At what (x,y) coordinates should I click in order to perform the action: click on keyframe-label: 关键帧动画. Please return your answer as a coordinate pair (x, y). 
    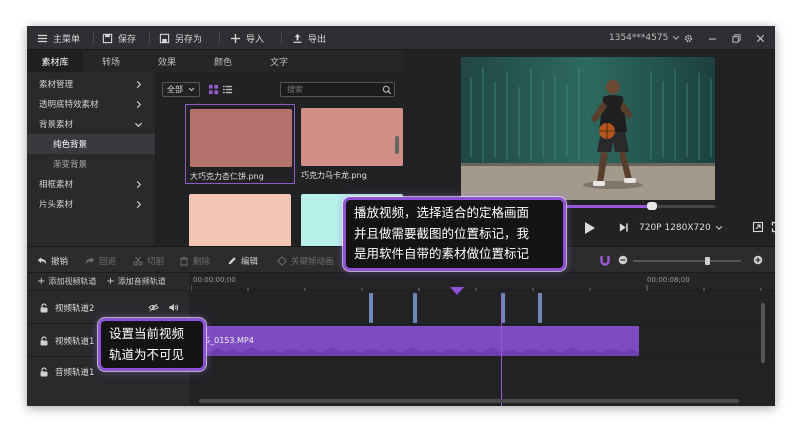
    Looking at the image, I should click on (312, 261).